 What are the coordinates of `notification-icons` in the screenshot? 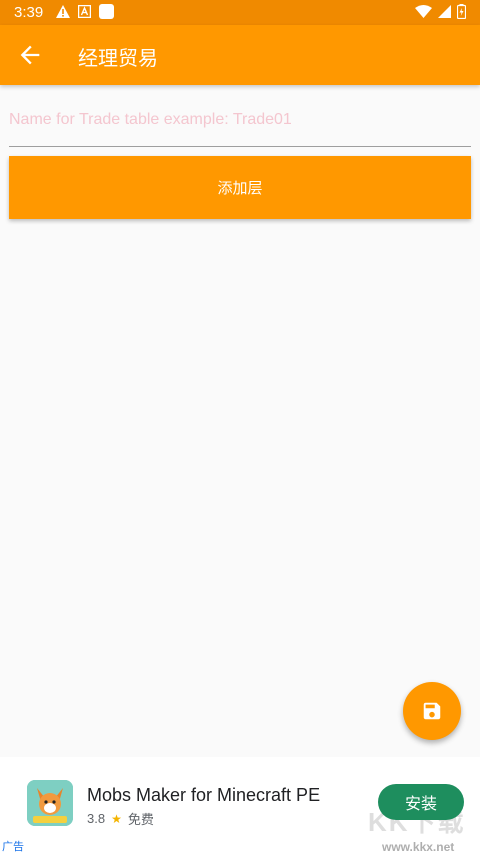 It's located at (85, 11).